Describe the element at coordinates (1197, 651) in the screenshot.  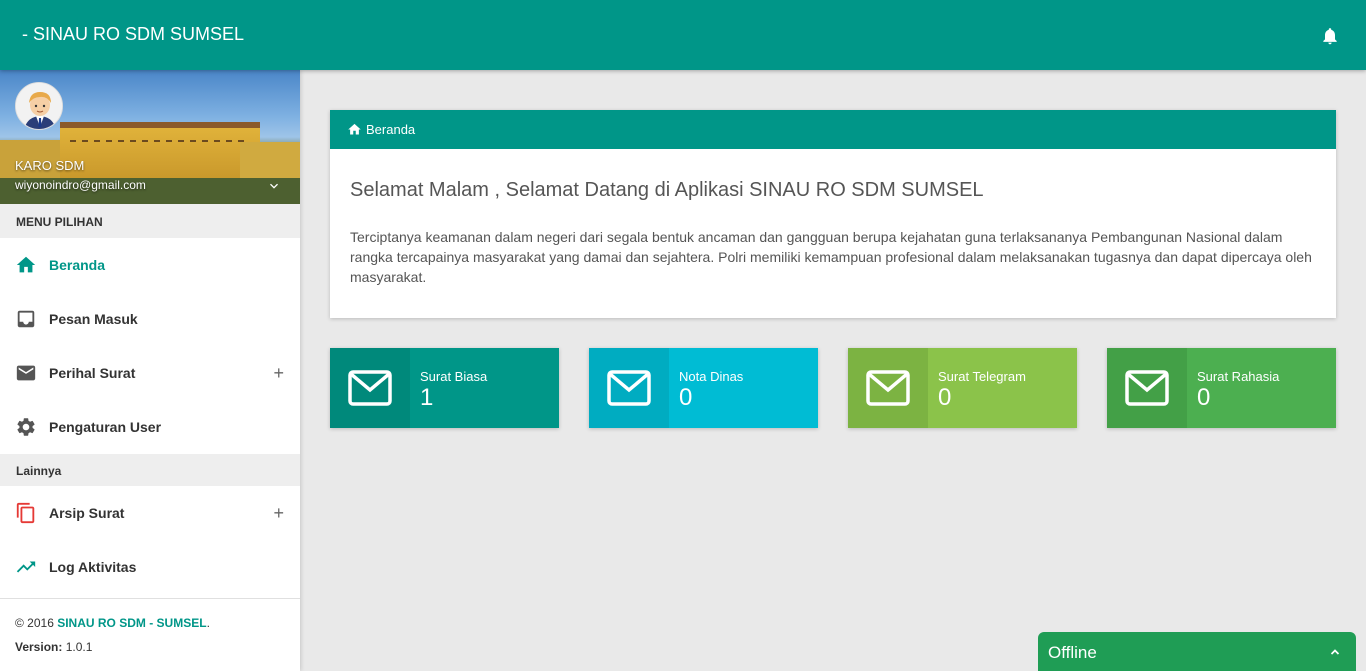
I see `chat-widget-offline: Offline` at that location.